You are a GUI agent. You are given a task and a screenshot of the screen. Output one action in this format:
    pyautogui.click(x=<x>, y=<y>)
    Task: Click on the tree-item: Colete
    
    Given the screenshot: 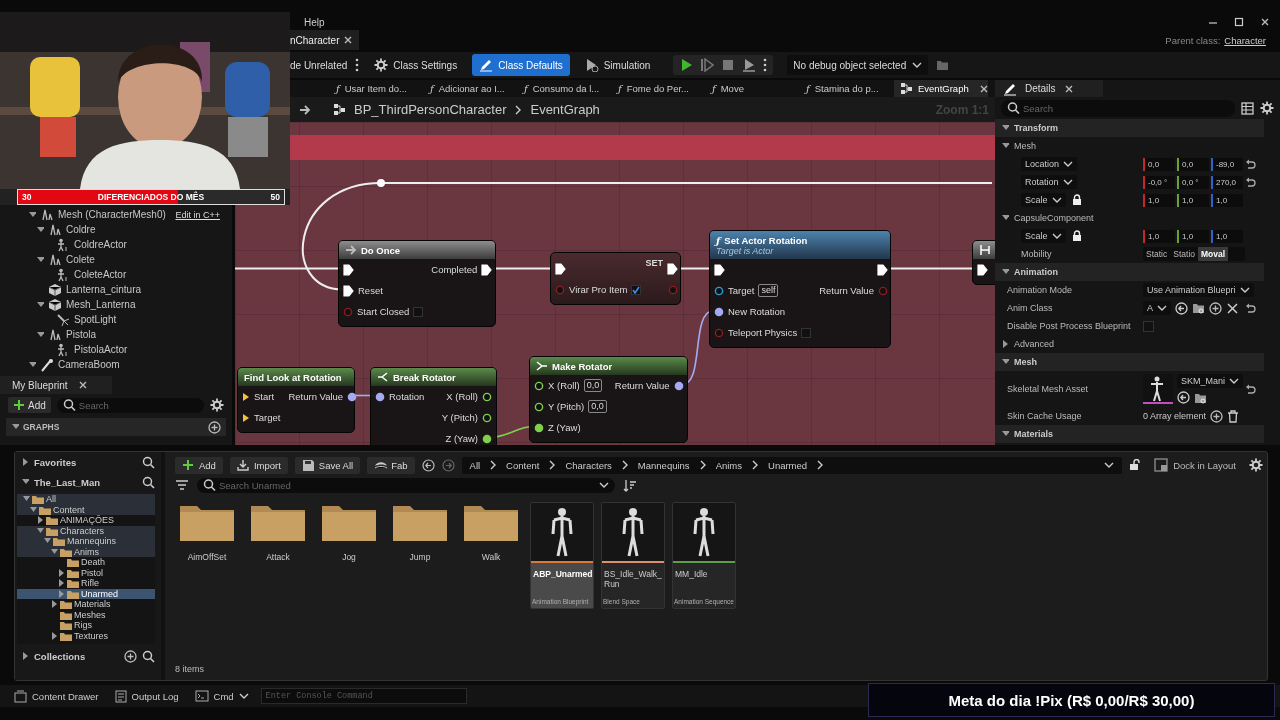 What is the action you would take?
    pyautogui.click(x=80, y=259)
    